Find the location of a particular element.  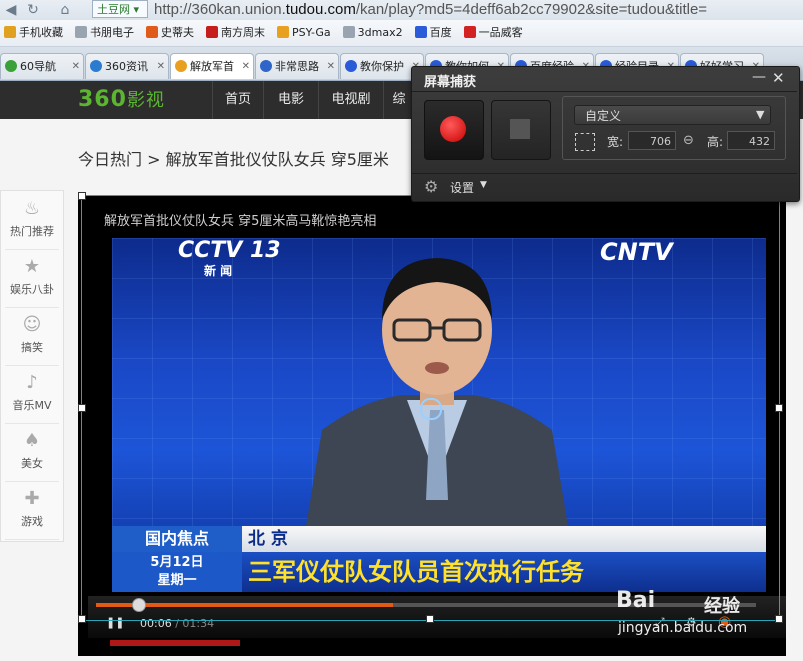

close-icon: ✕ is located at coordinates (778, 78).